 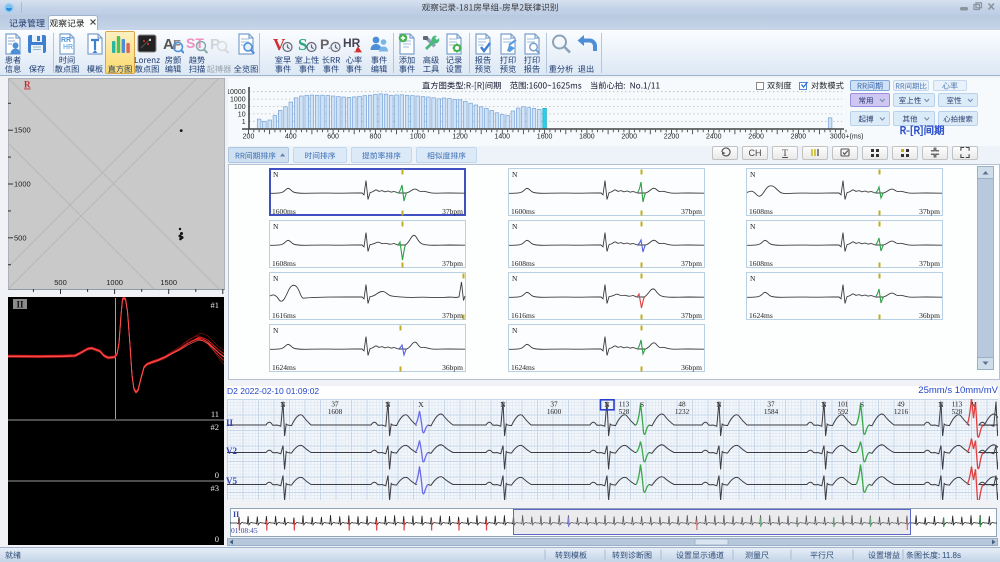 I want to click on svg-text: 10000, so click(x=237, y=92).